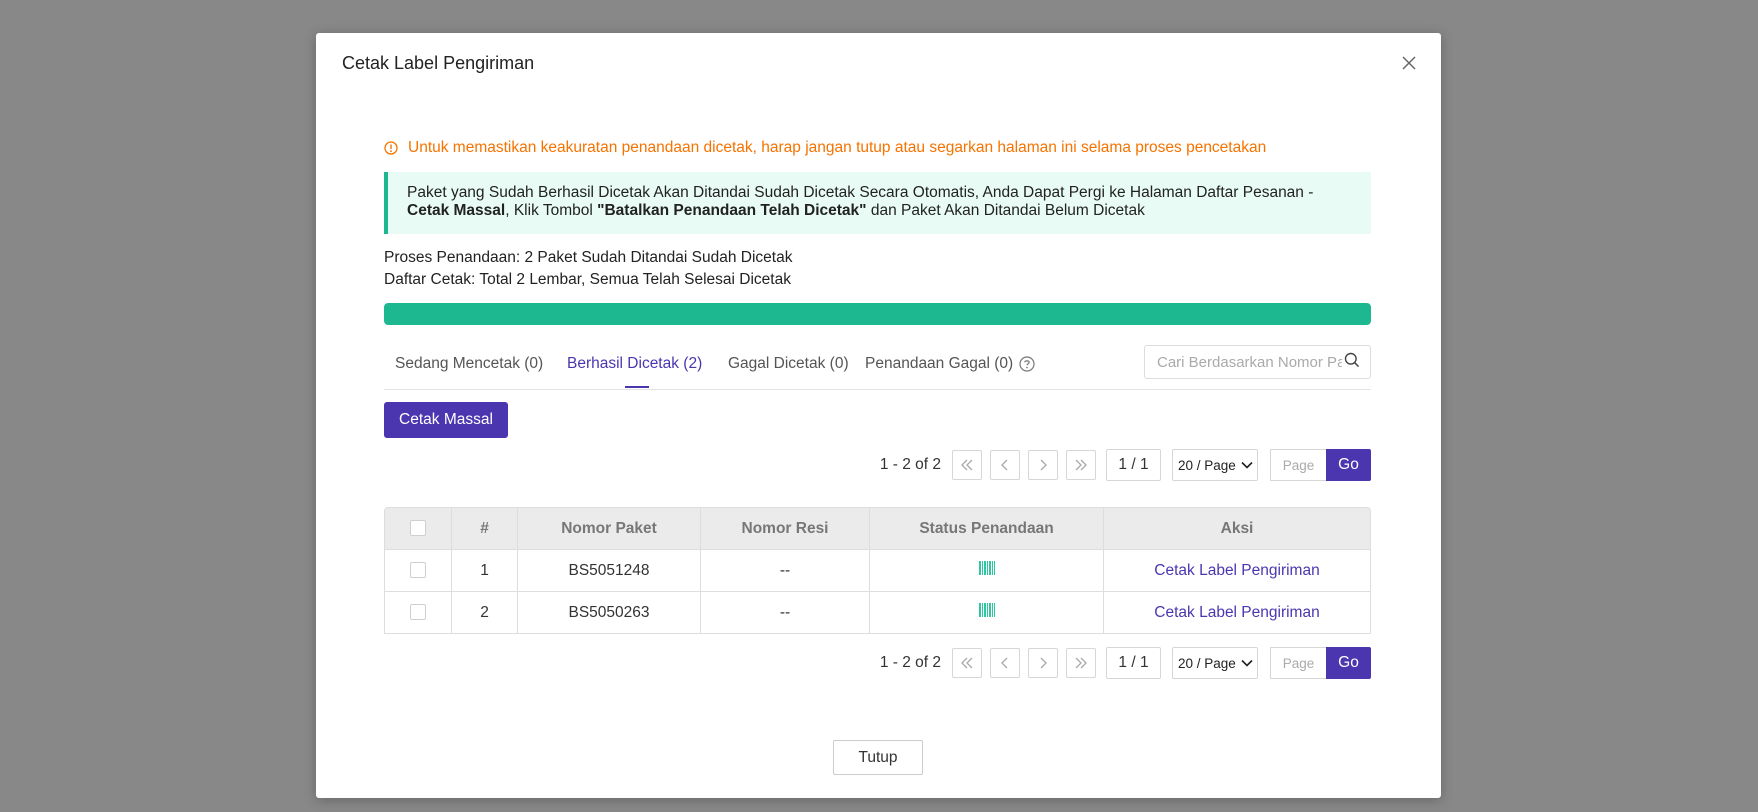 This screenshot has height=812, width=1758. I want to click on bulk-print-button: Cetak Massal, so click(446, 420).